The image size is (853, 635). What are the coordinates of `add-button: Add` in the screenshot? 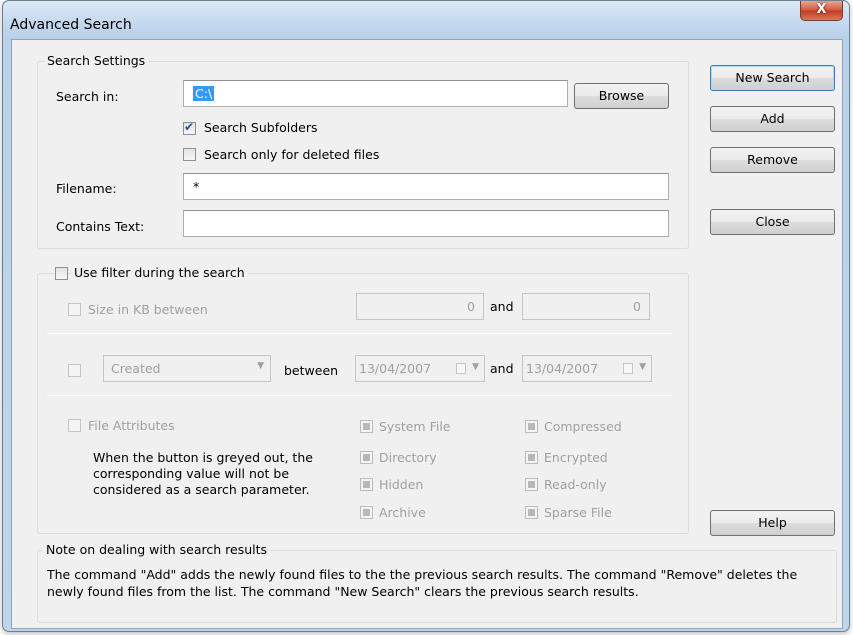 It's located at (772, 119).